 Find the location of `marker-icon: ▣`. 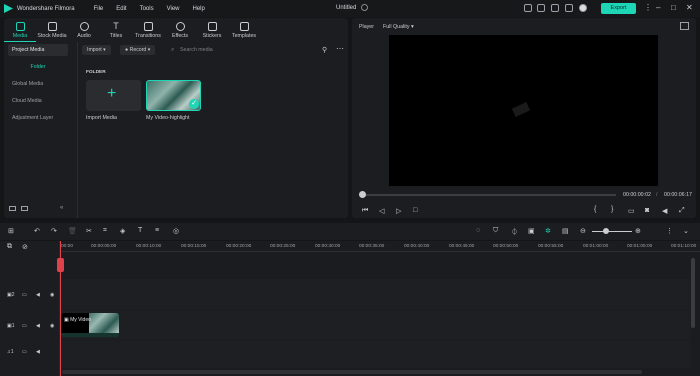

marker-icon: ▣ is located at coordinates (531, 231).